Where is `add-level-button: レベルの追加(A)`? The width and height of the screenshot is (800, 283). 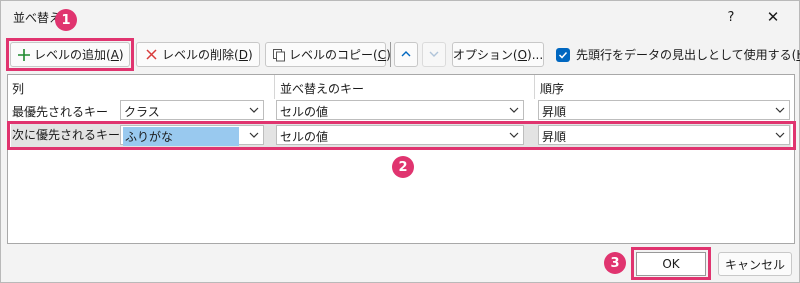
add-level-button: レベルの追加(A) is located at coordinates (70, 54).